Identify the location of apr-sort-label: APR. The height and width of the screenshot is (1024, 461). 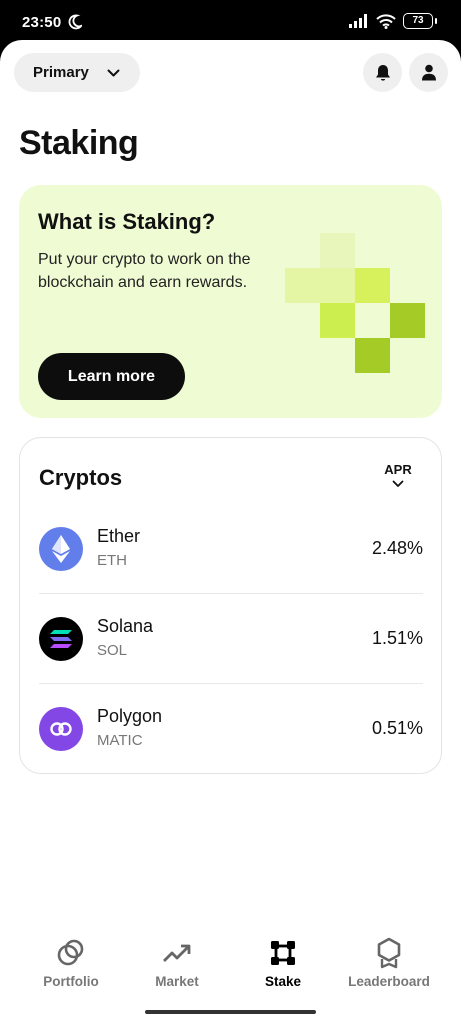
(398, 469).